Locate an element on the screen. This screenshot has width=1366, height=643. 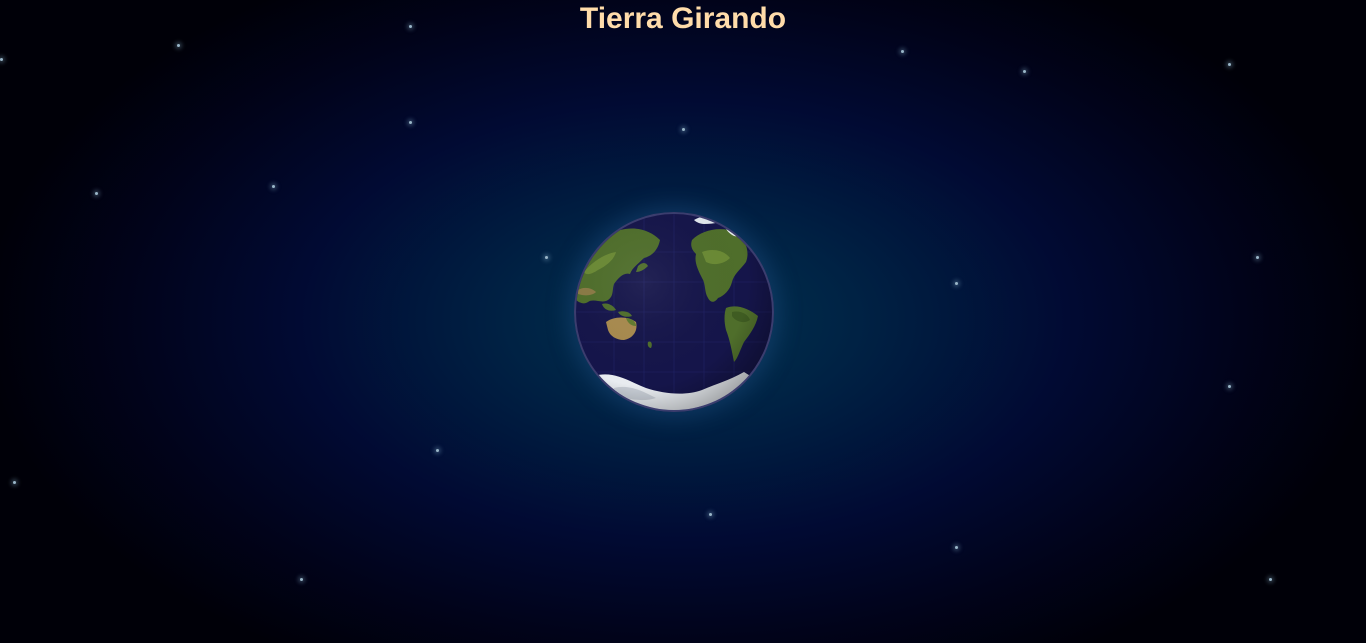
earth-icon is located at coordinates (674, 312).